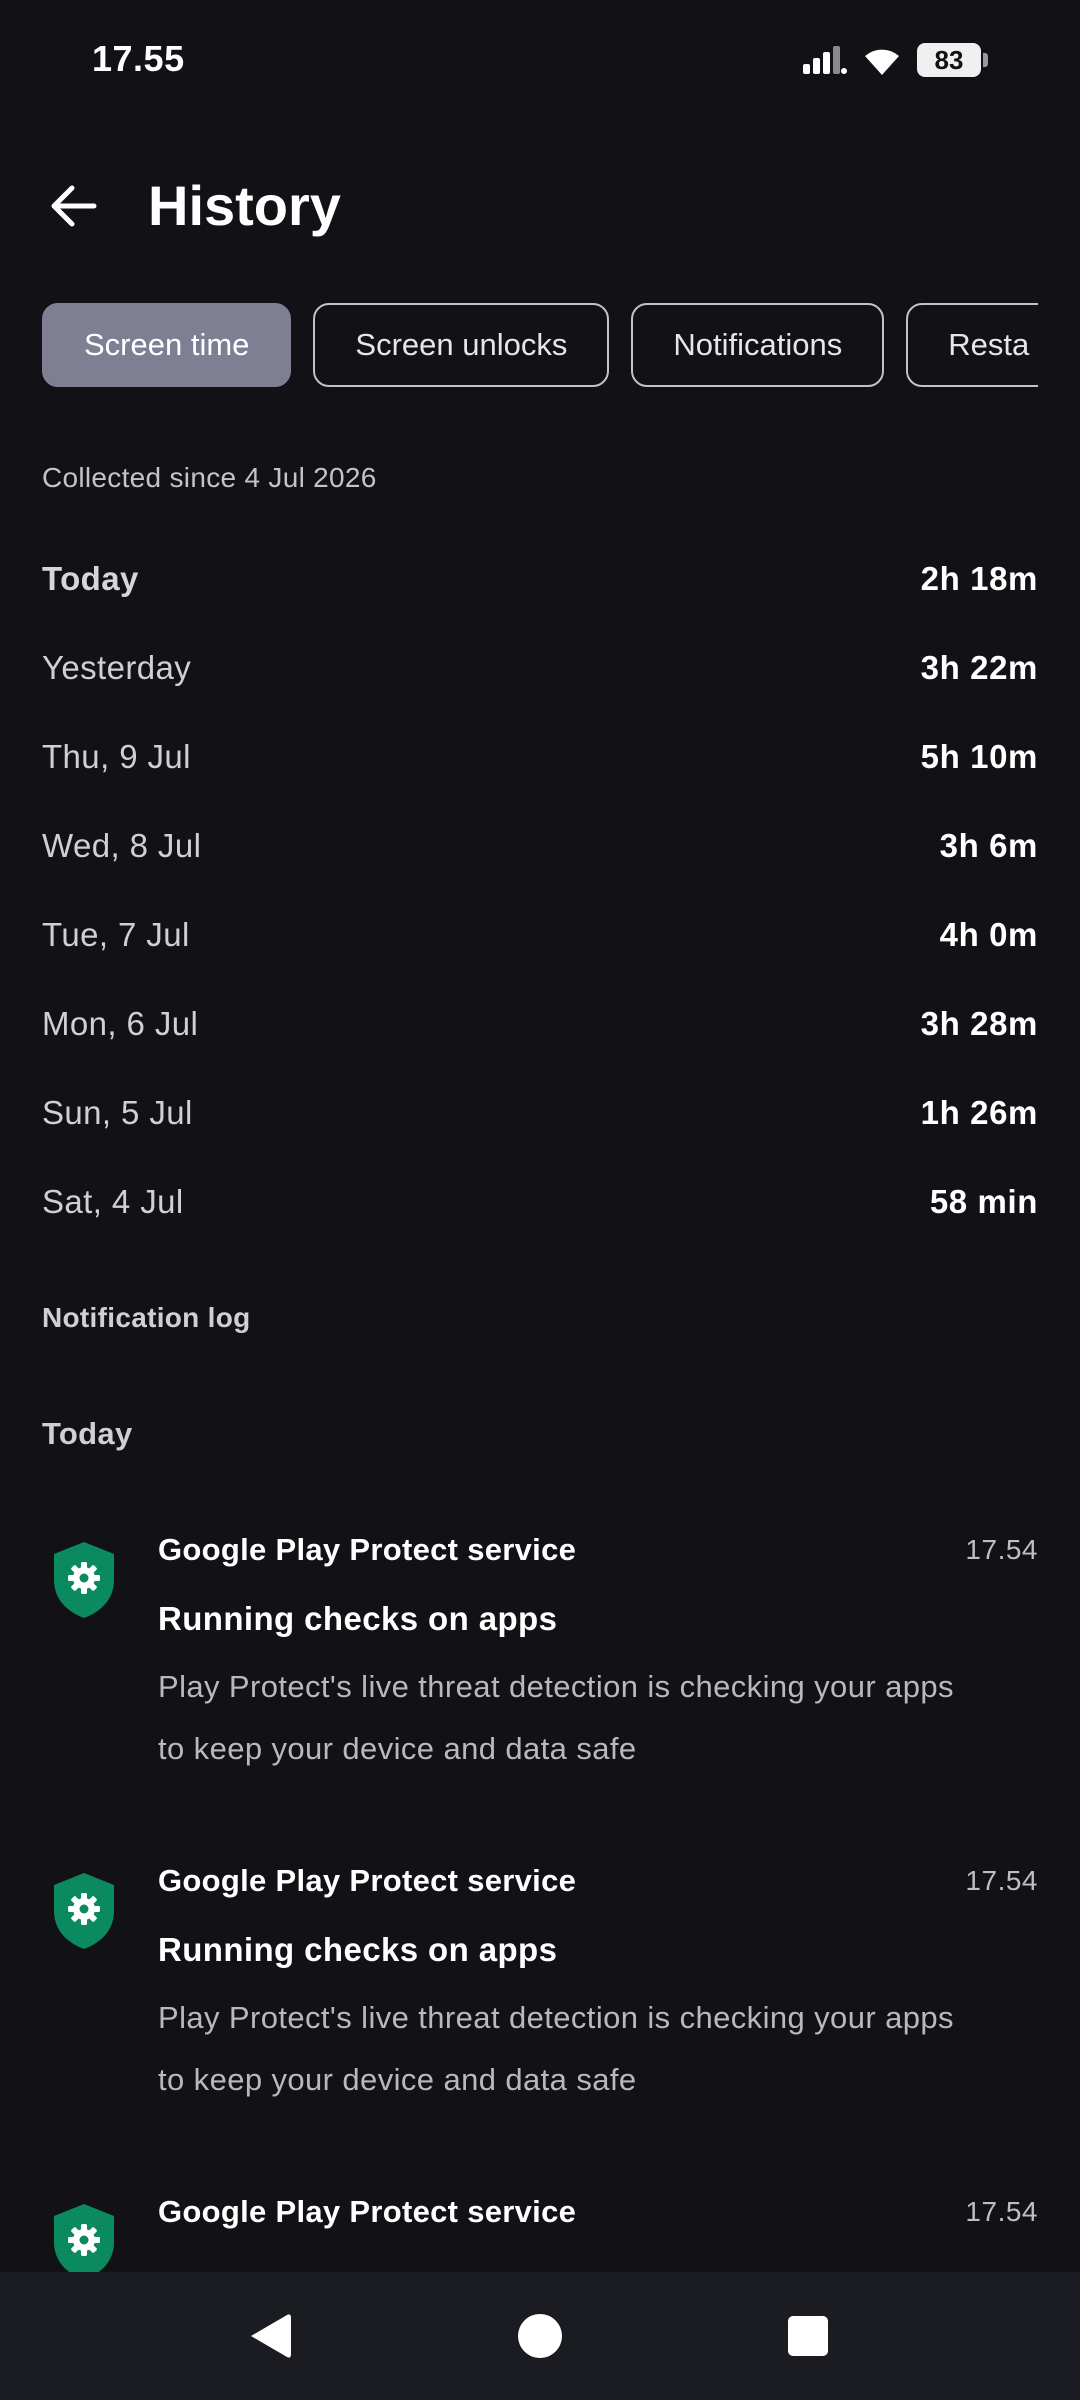  What do you see at coordinates (117, 667) in the screenshot?
I see `history-day: Yesterday` at bounding box center [117, 667].